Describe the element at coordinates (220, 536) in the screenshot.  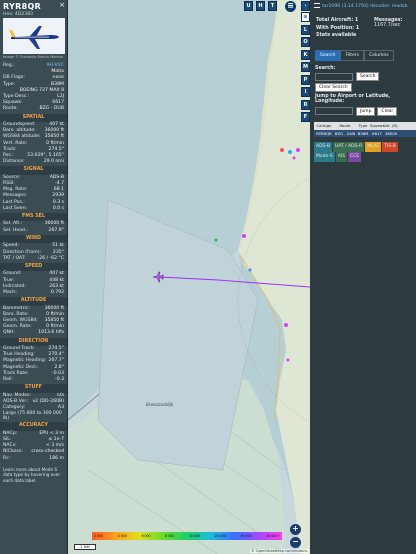
I see `altitude-tick: 20 000` at that location.